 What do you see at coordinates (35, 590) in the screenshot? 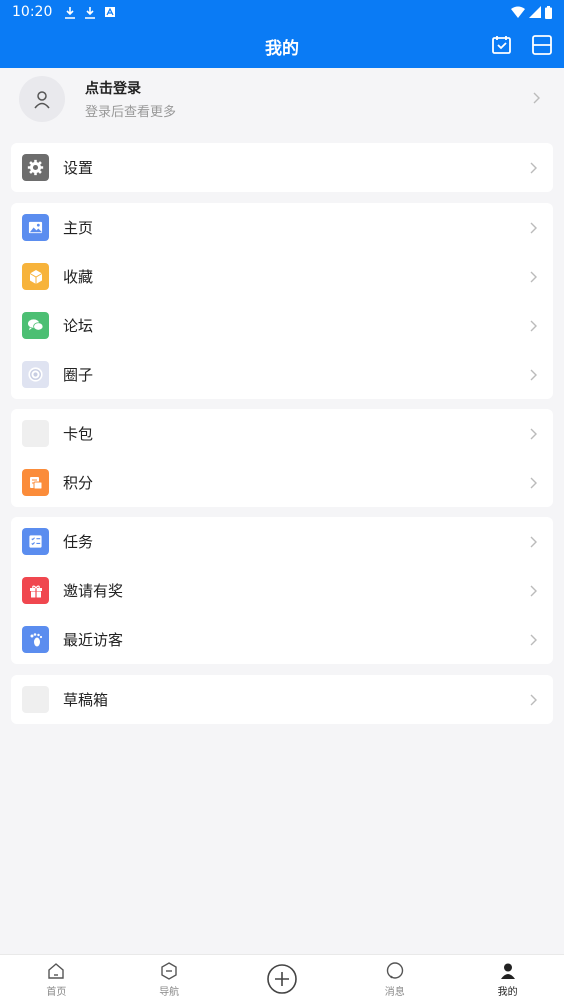
I see `gift-icon` at bounding box center [35, 590].